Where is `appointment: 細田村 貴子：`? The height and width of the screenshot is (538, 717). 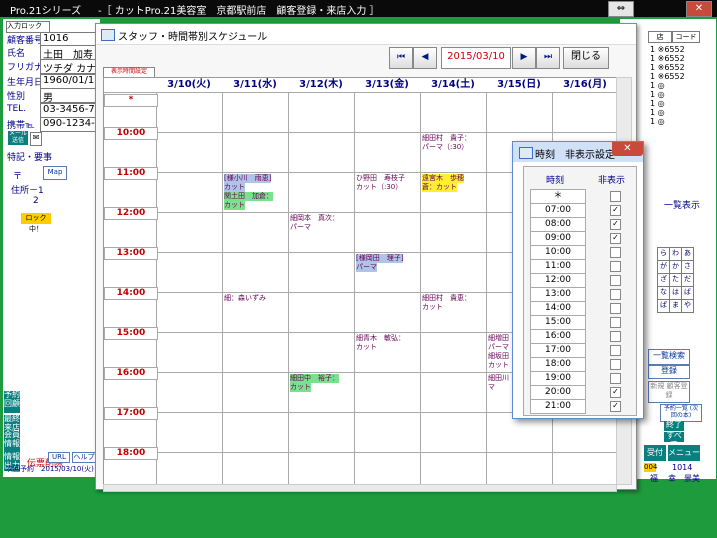 appointment: 細田村 貴子： is located at coordinates (446, 138).